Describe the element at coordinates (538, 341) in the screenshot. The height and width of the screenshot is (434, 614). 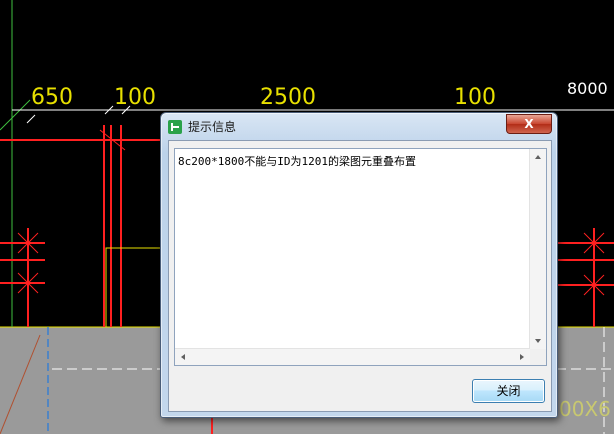
I see `scroll-down-arrow-icon` at that location.